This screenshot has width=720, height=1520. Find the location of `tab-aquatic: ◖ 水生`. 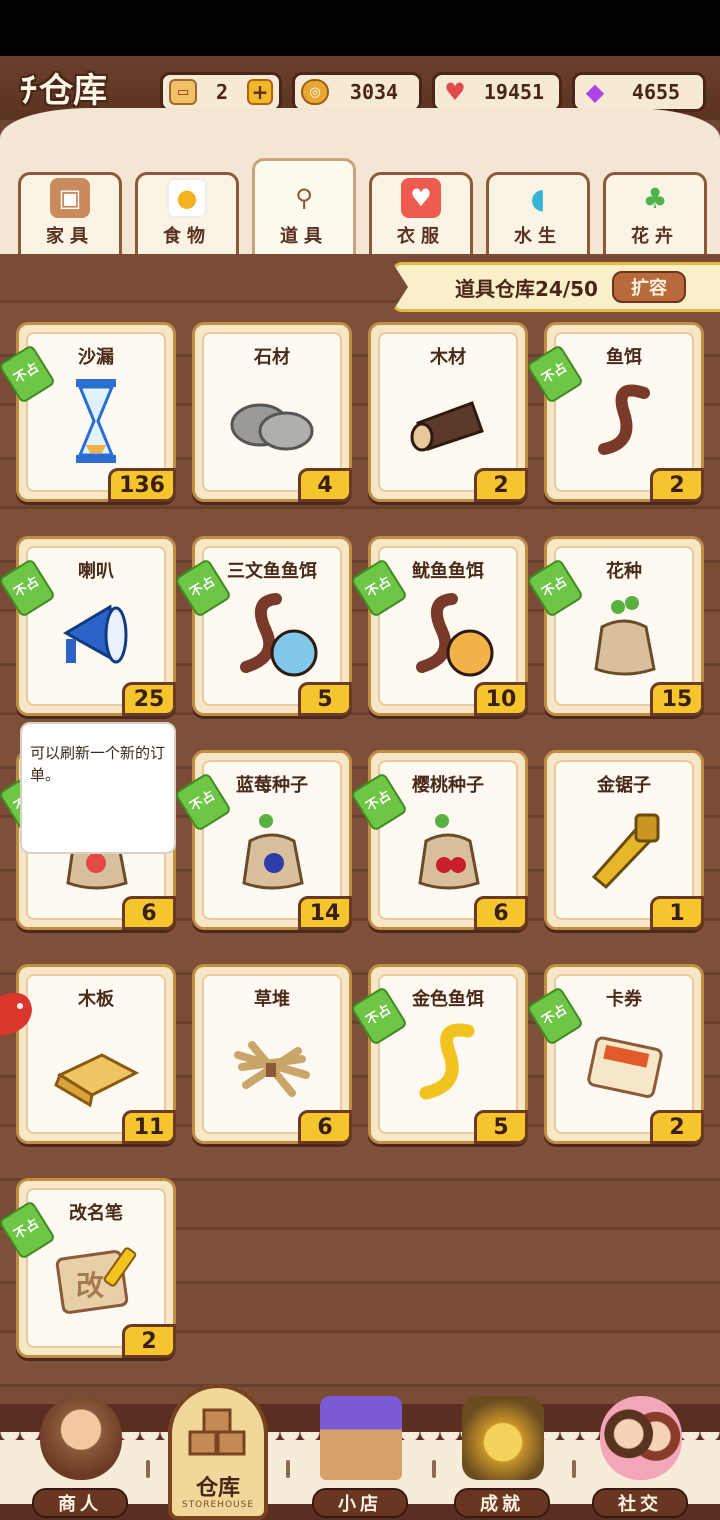

tab-aquatic: ◖ 水生 is located at coordinates (538, 213).